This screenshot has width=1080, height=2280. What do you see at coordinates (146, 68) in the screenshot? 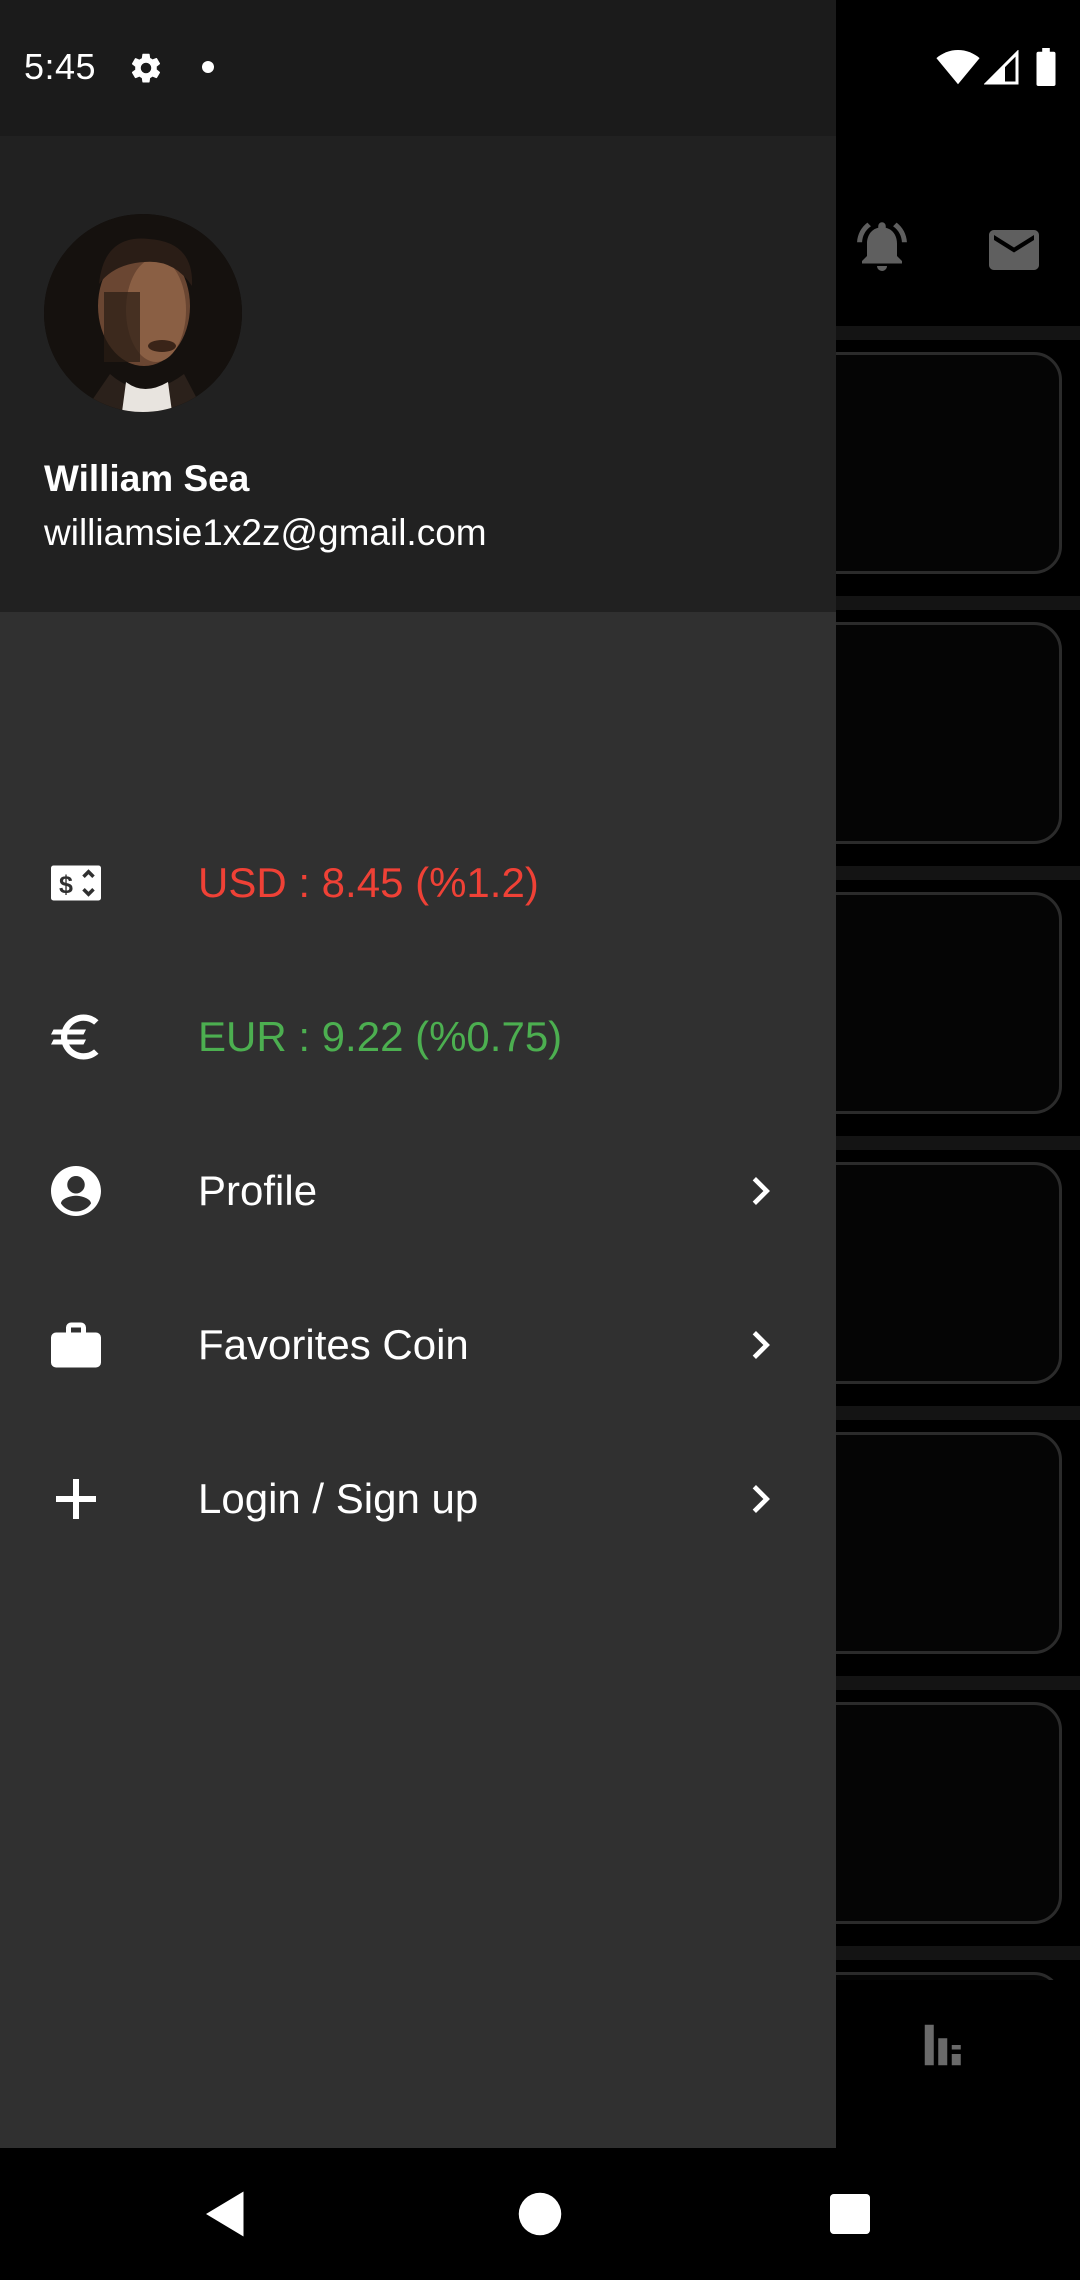
I see `settings-icon` at bounding box center [146, 68].